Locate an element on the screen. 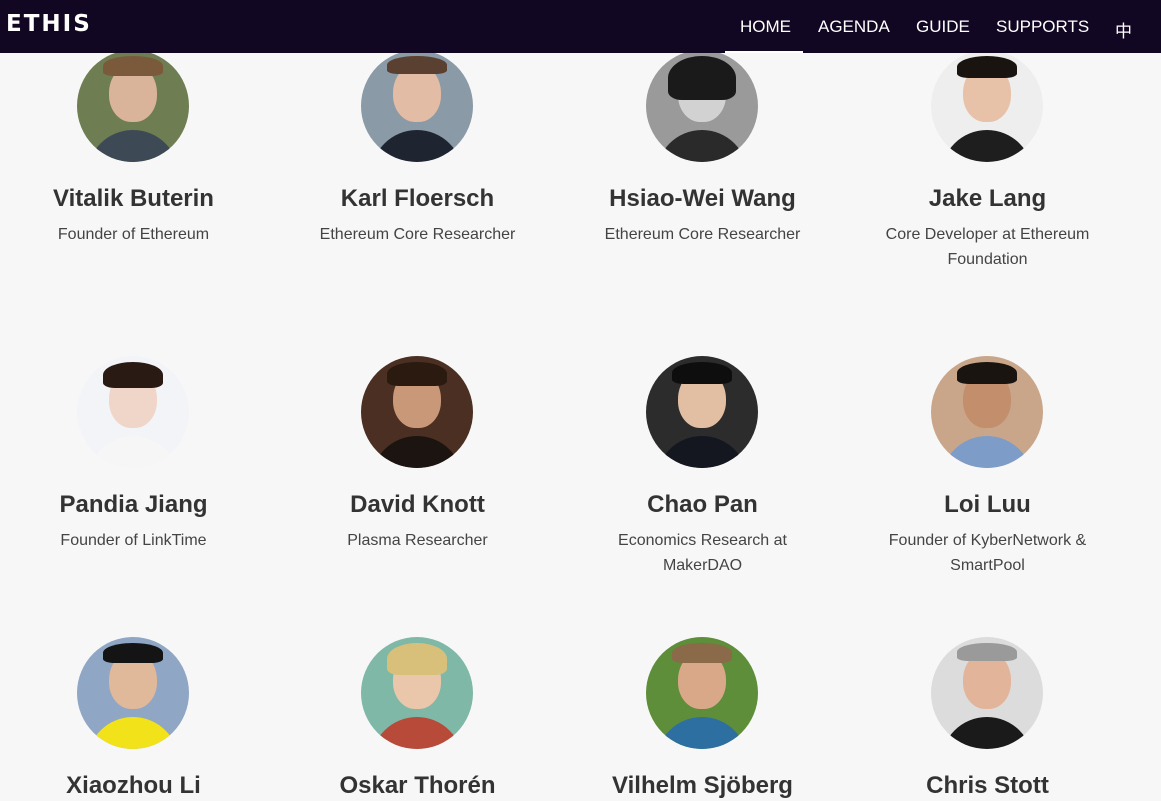 This screenshot has width=1161, height=801. speaker-name: Karl Floersch is located at coordinates (417, 198).